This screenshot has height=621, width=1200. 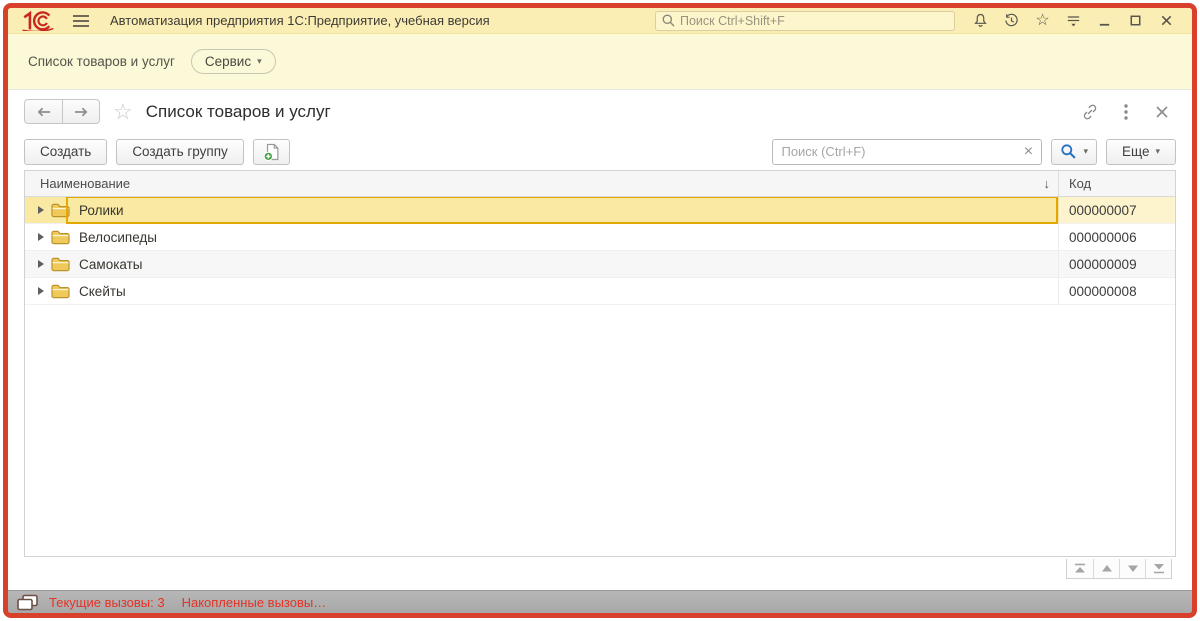 What do you see at coordinates (1104, 21) in the screenshot?
I see `minimize-button` at bounding box center [1104, 21].